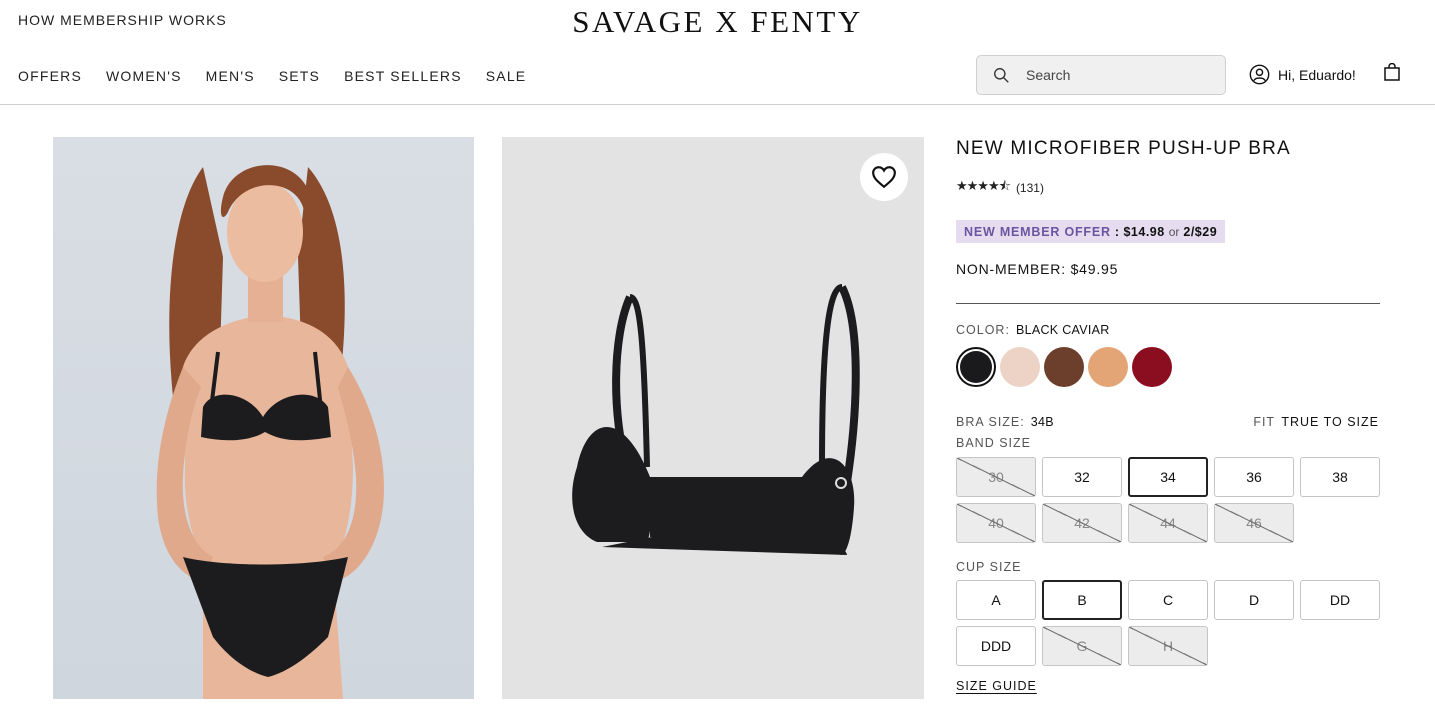  What do you see at coordinates (1082, 523) in the screenshot?
I see `band-size-option: 42` at bounding box center [1082, 523].